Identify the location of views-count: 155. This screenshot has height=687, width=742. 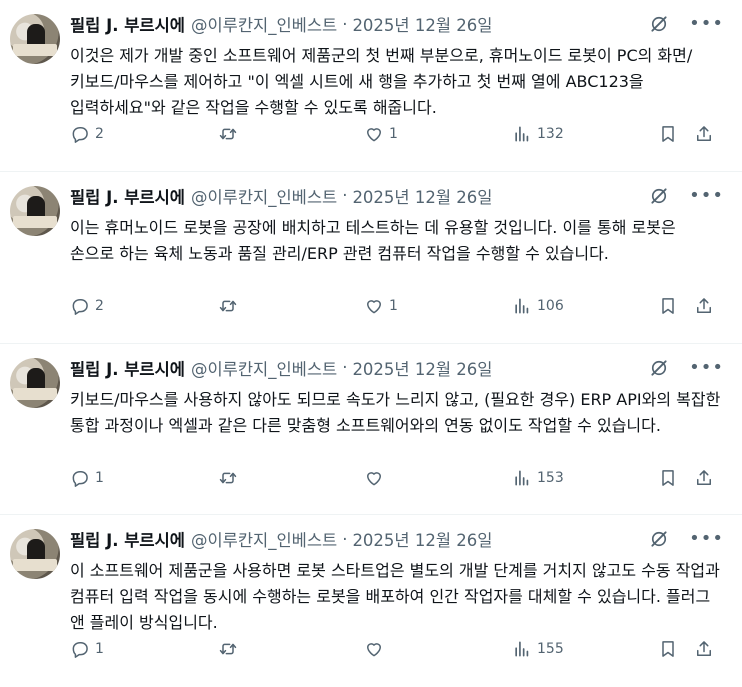
(550, 649).